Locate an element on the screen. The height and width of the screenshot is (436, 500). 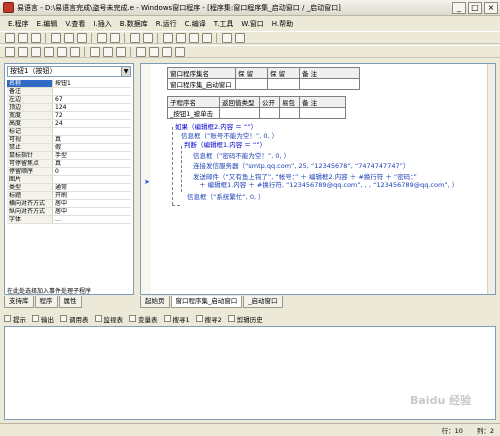
align-left-icon is located at coordinates (9, 51).